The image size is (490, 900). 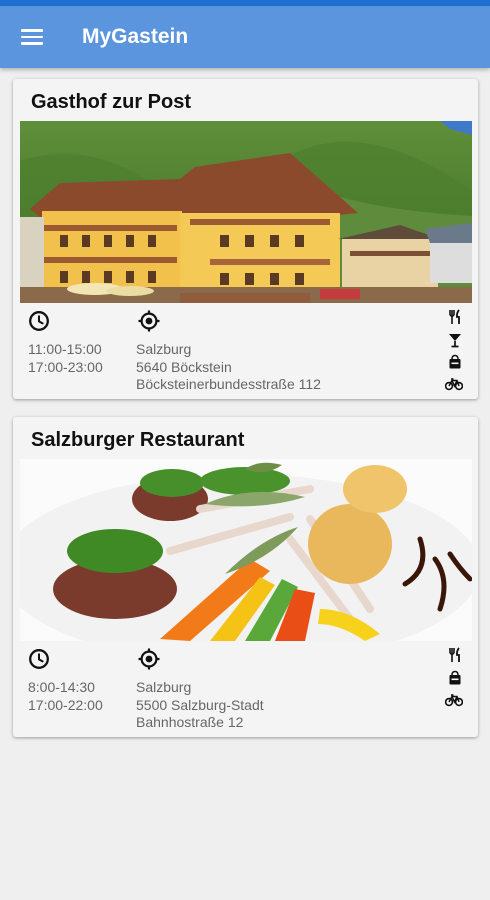 I want to click on cocktail-glass-icon, so click(x=455, y=341).